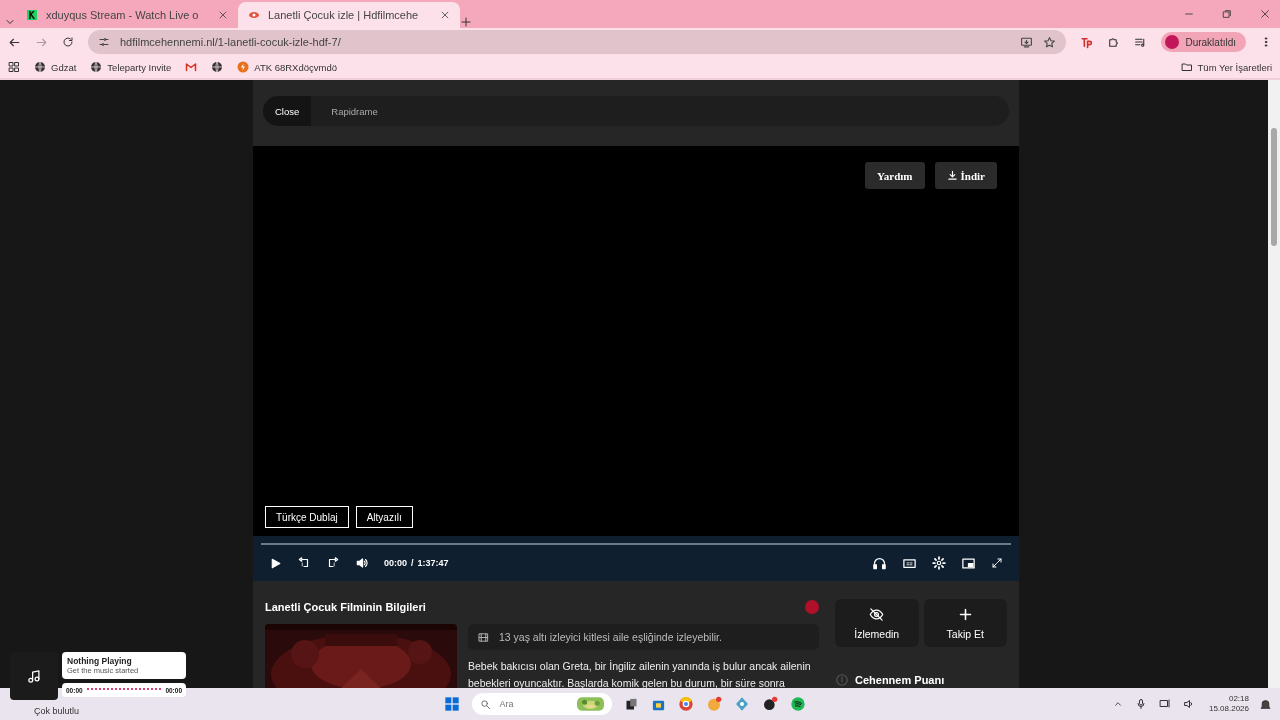 This screenshot has width=1280, height=720. Describe the element at coordinates (997, 563) in the screenshot. I see `fullscreen-icon` at that location.